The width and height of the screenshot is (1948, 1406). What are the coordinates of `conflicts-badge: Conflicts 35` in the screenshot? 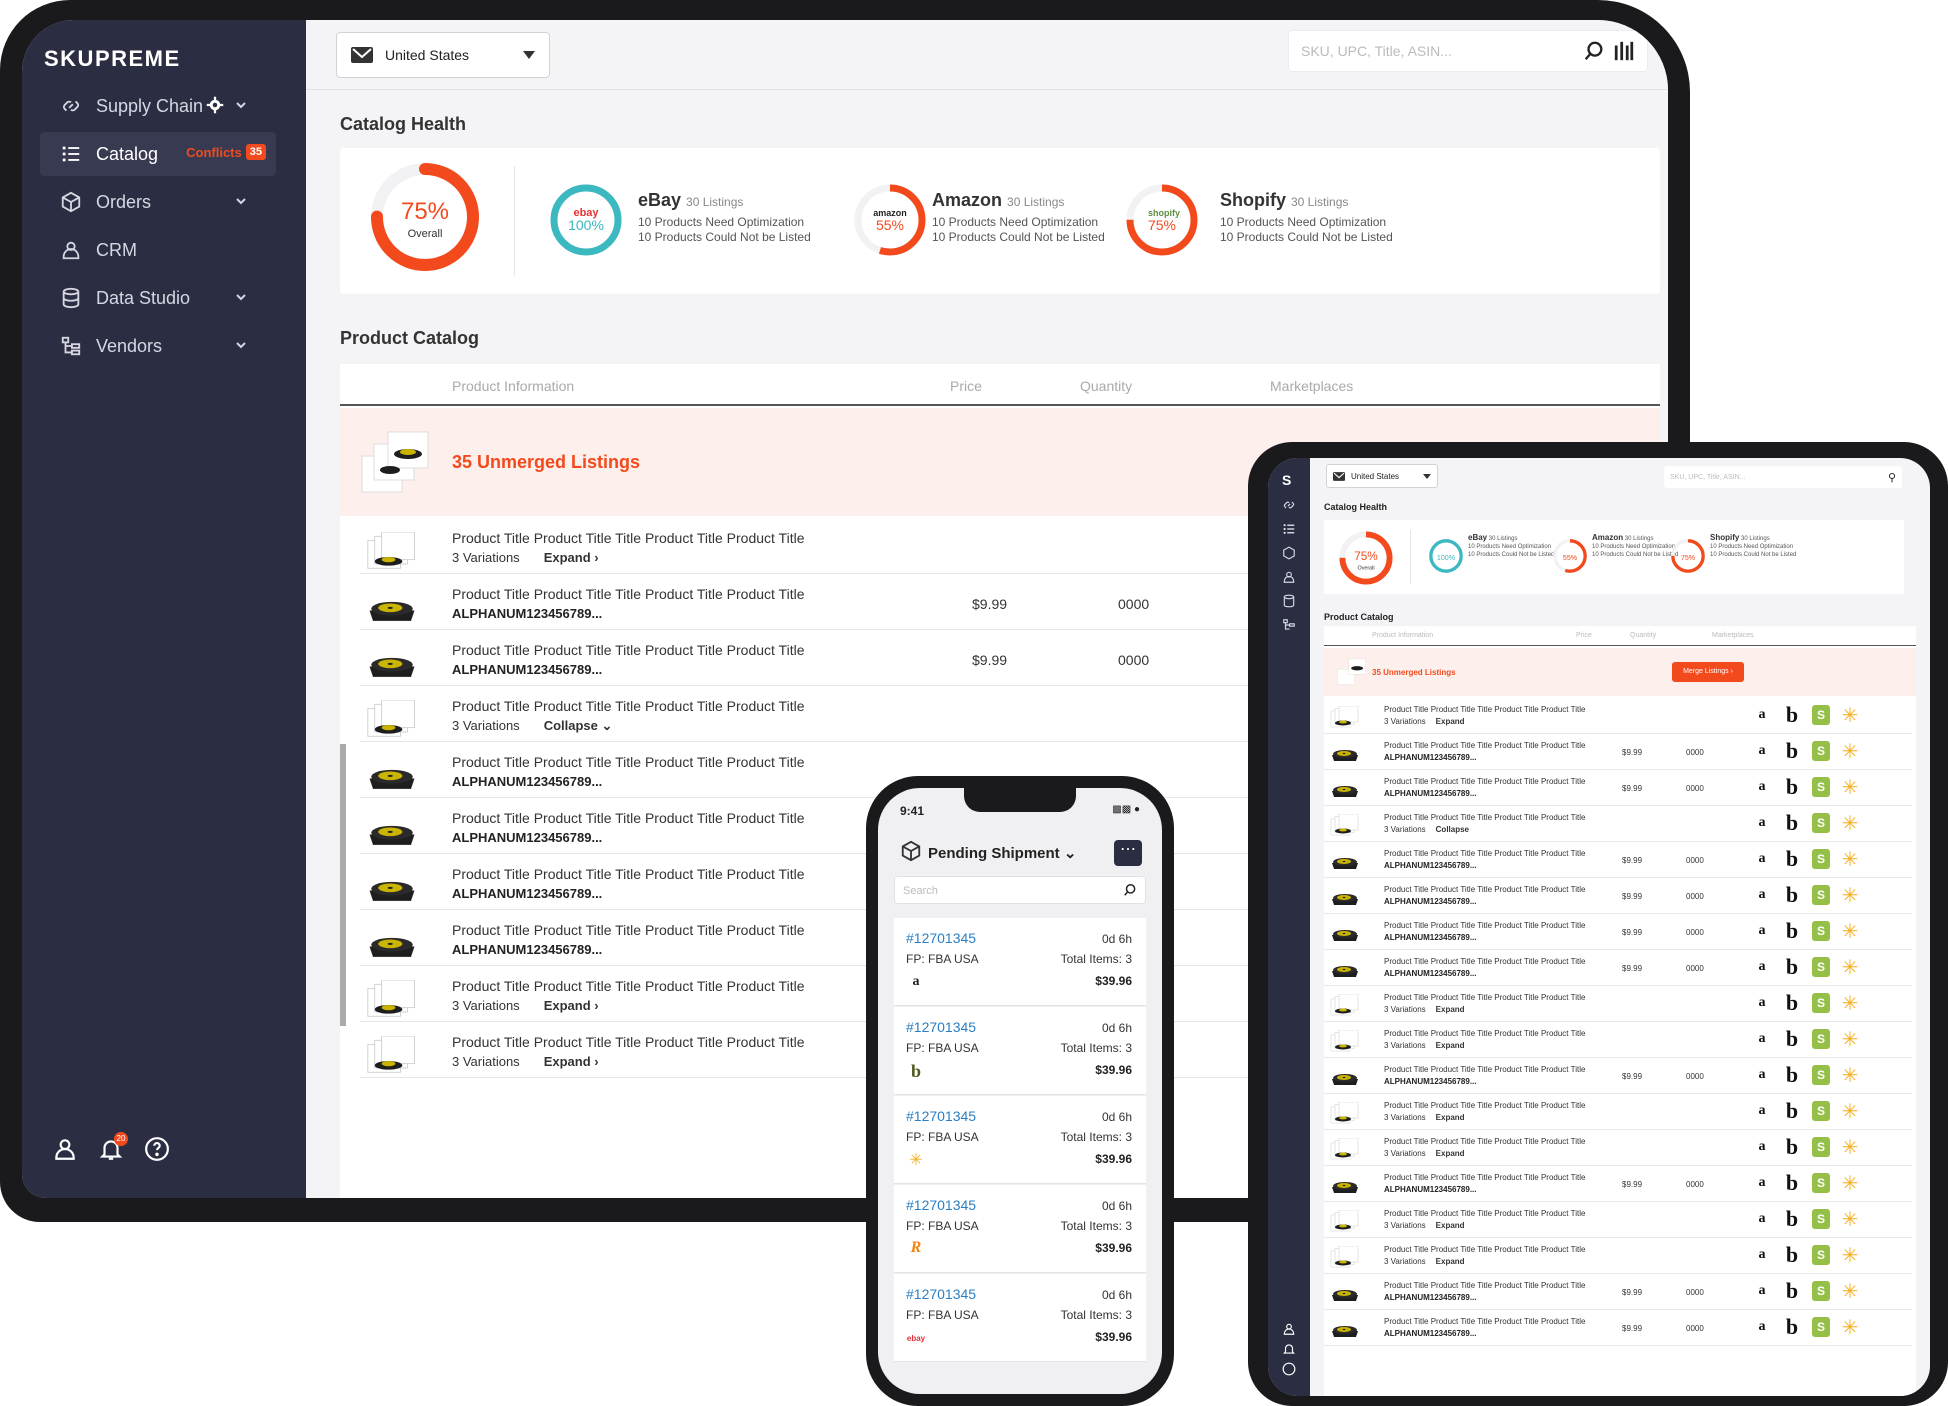 It's located at (226, 152).